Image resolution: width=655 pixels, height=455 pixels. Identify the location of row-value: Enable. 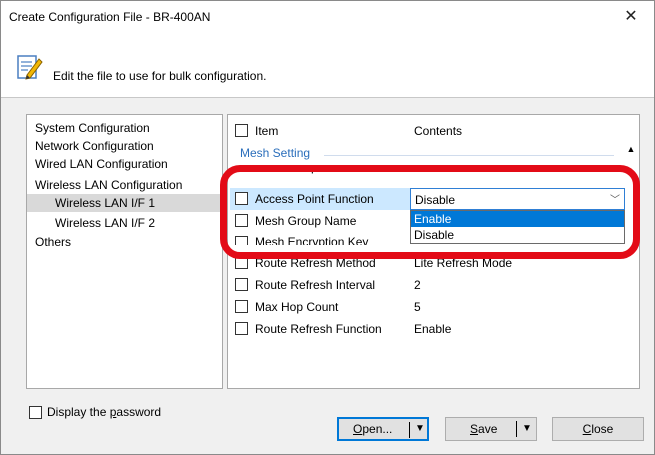
(433, 329).